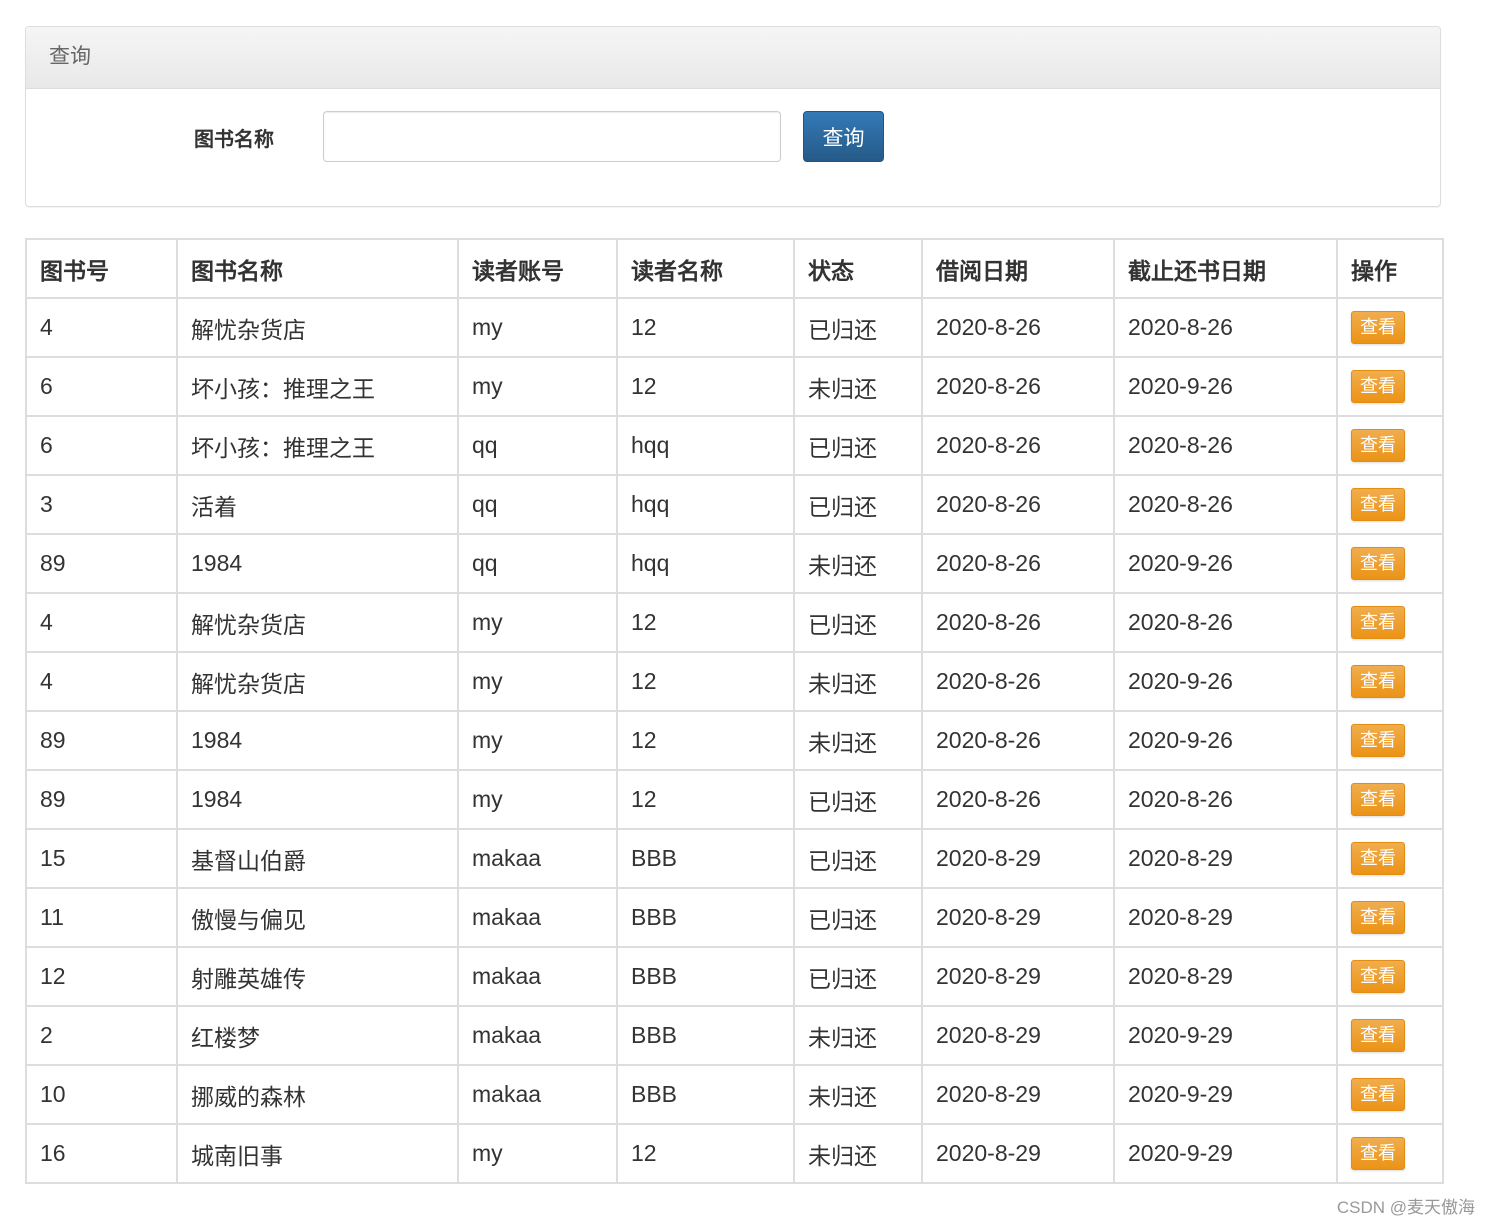  What do you see at coordinates (317, 976) in the screenshot?
I see `cell-book-name: 射雕英雄传` at bounding box center [317, 976].